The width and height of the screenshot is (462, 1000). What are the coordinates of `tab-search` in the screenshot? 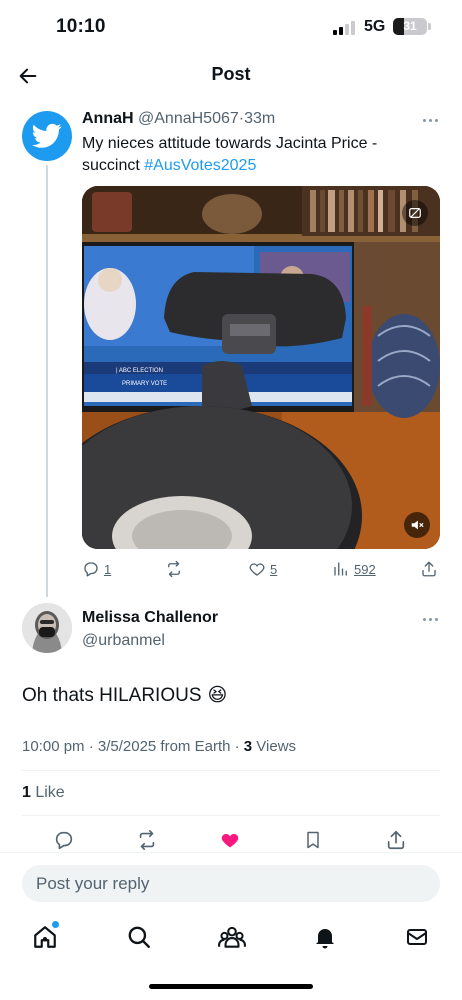 It's located at (139, 937).